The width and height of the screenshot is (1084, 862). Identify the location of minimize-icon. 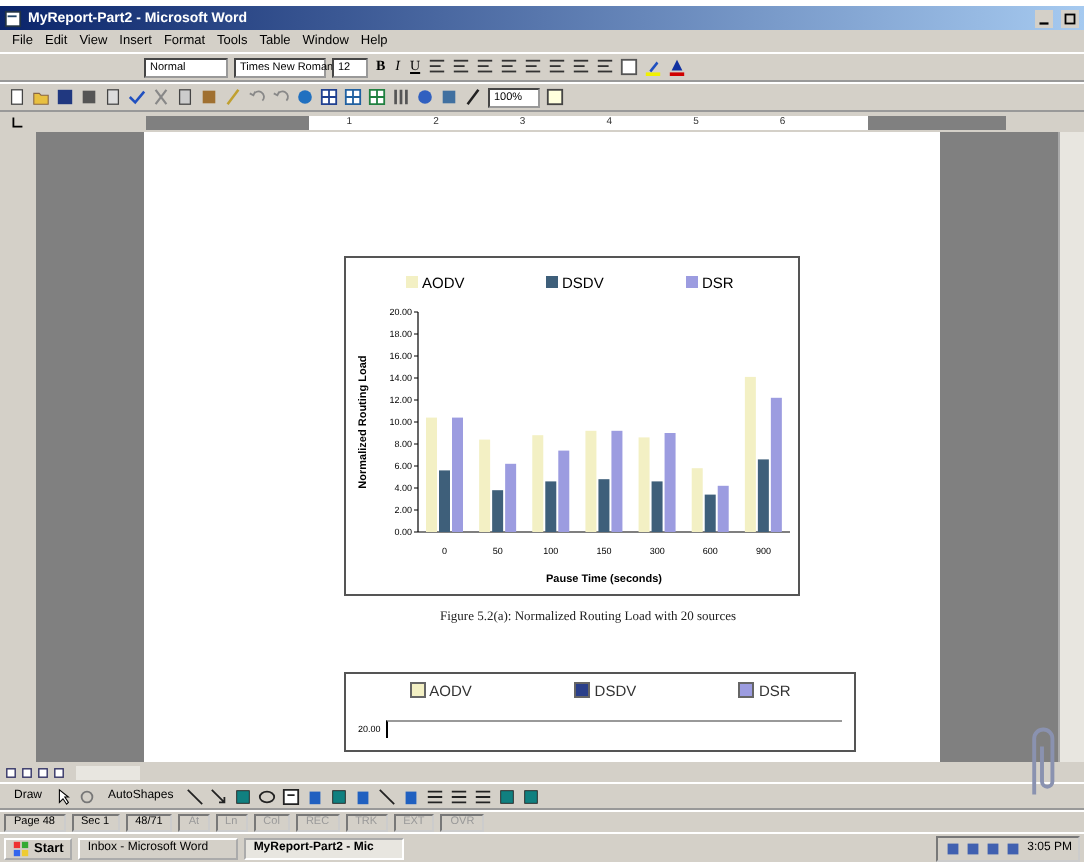
(1044, 18).